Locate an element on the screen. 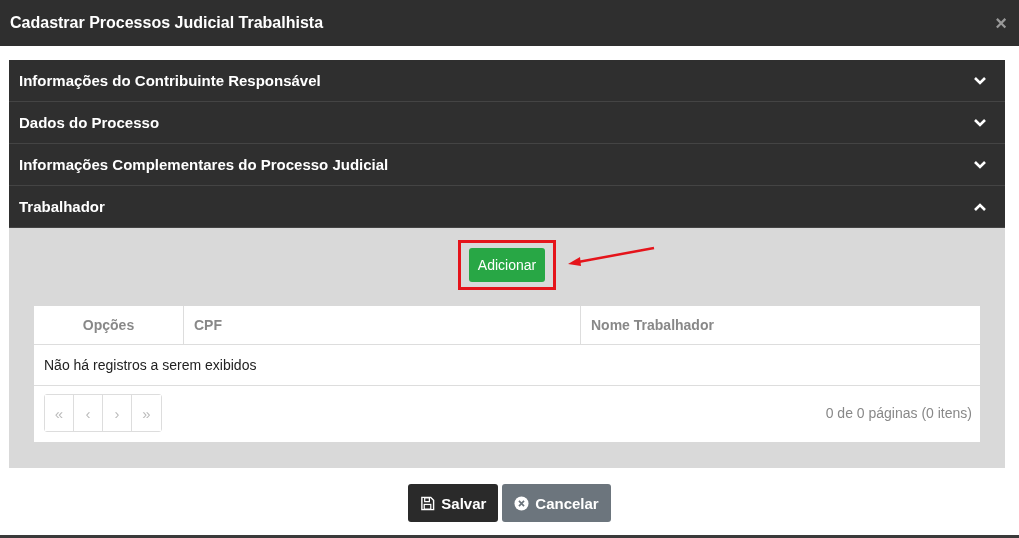 The image size is (1019, 538). close-button: × is located at coordinates (1001, 23).